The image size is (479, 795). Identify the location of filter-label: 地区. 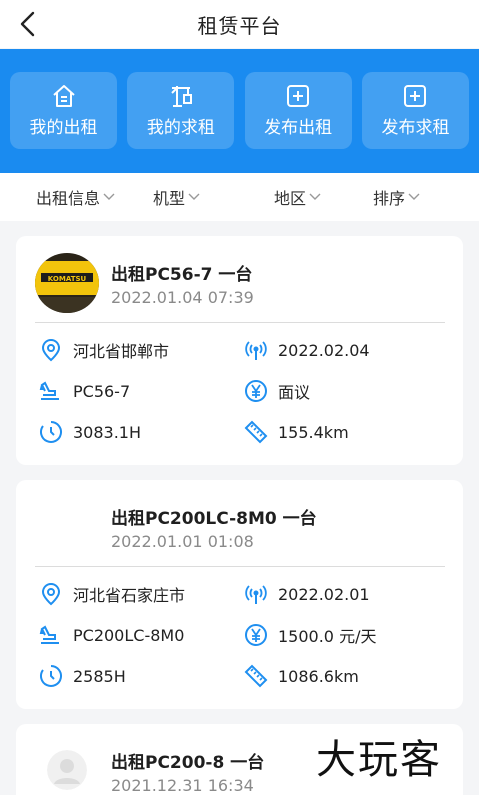
(290, 198).